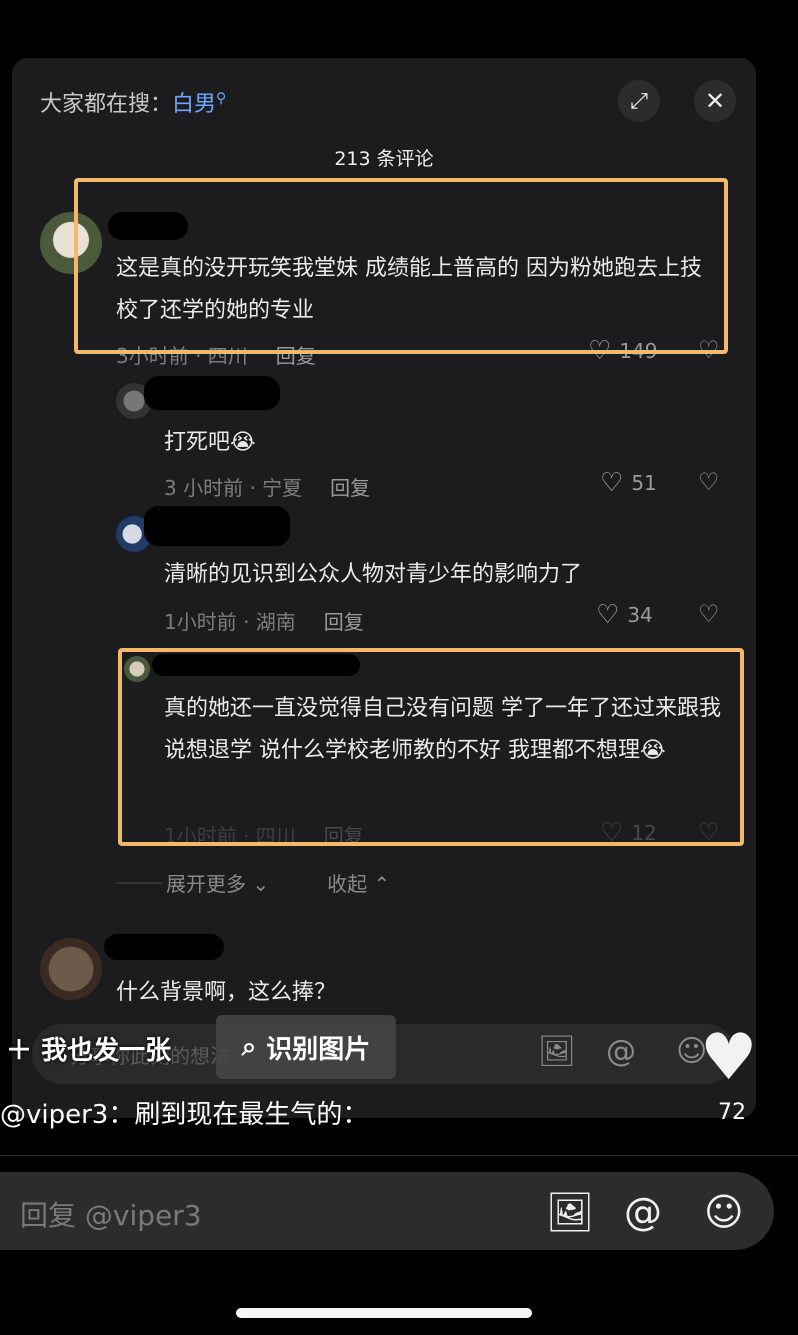 The image size is (798, 1335). I want to click on comment-text: 什么背景啊，这么捧？, so click(226, 992).